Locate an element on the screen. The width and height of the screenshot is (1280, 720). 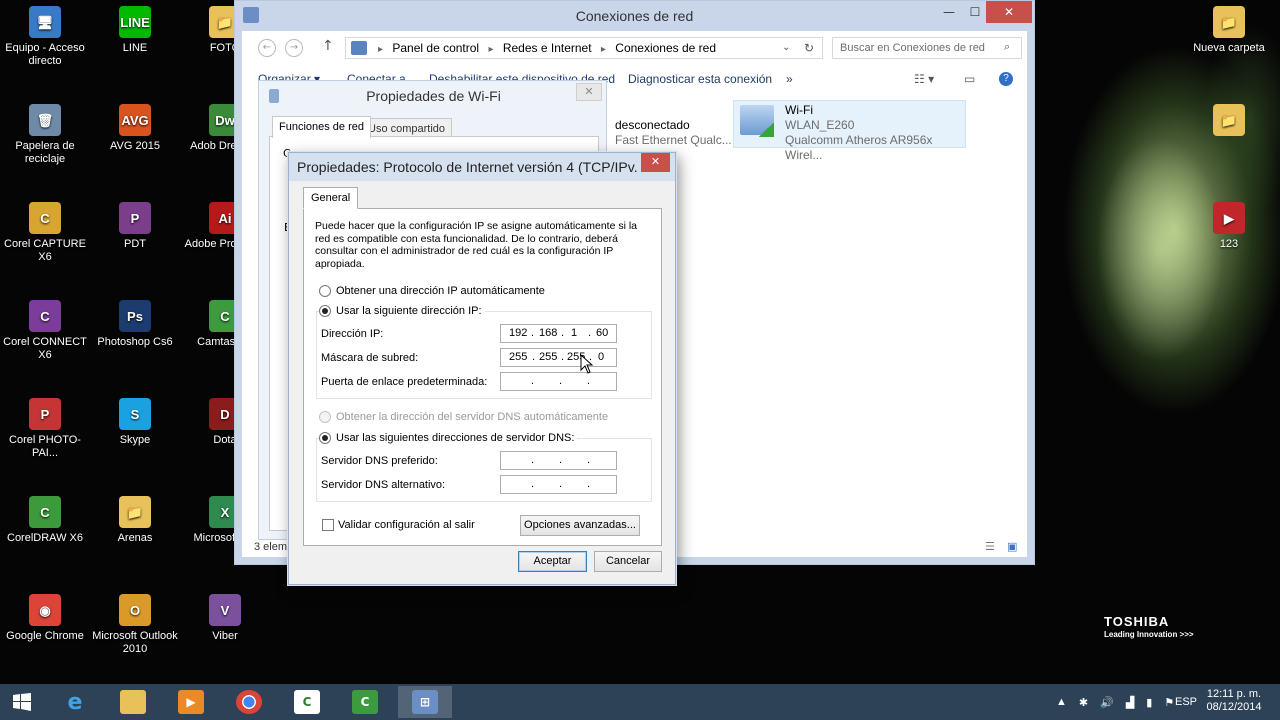
dns-alternate-input: . . . is located at coordinates (558, 484).